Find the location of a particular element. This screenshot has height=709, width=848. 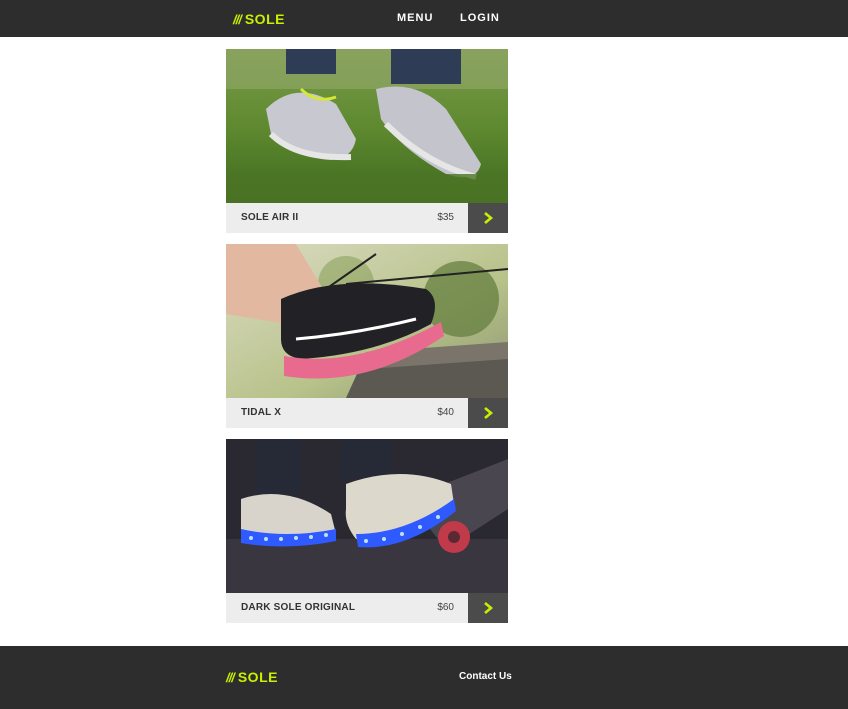

product-name: TIDAL X is located at coordinates (261, 412).